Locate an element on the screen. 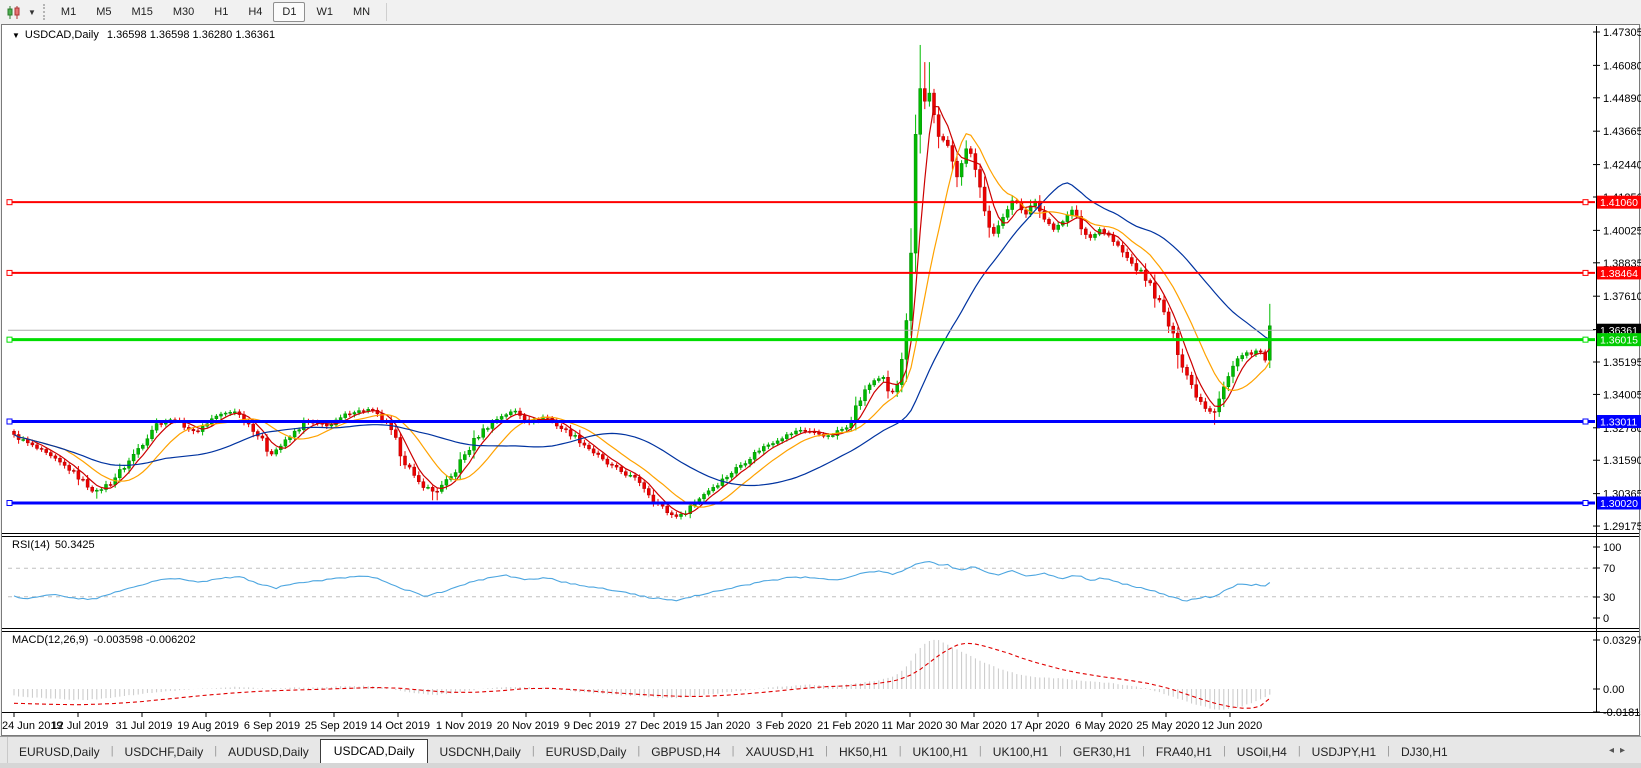 Image resolution: width=1641 pixels, height=768 pixels. toolbar-separator is located at coordinates (387, 12).